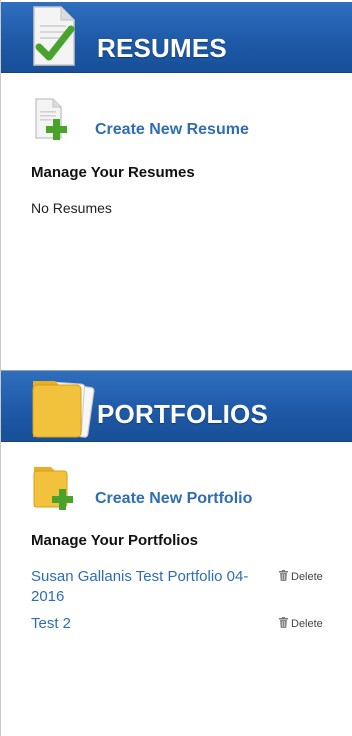  Describe the element at coordinates (141, 624) in the screenshot. I see `portfolio-link: Test 2` at that location.